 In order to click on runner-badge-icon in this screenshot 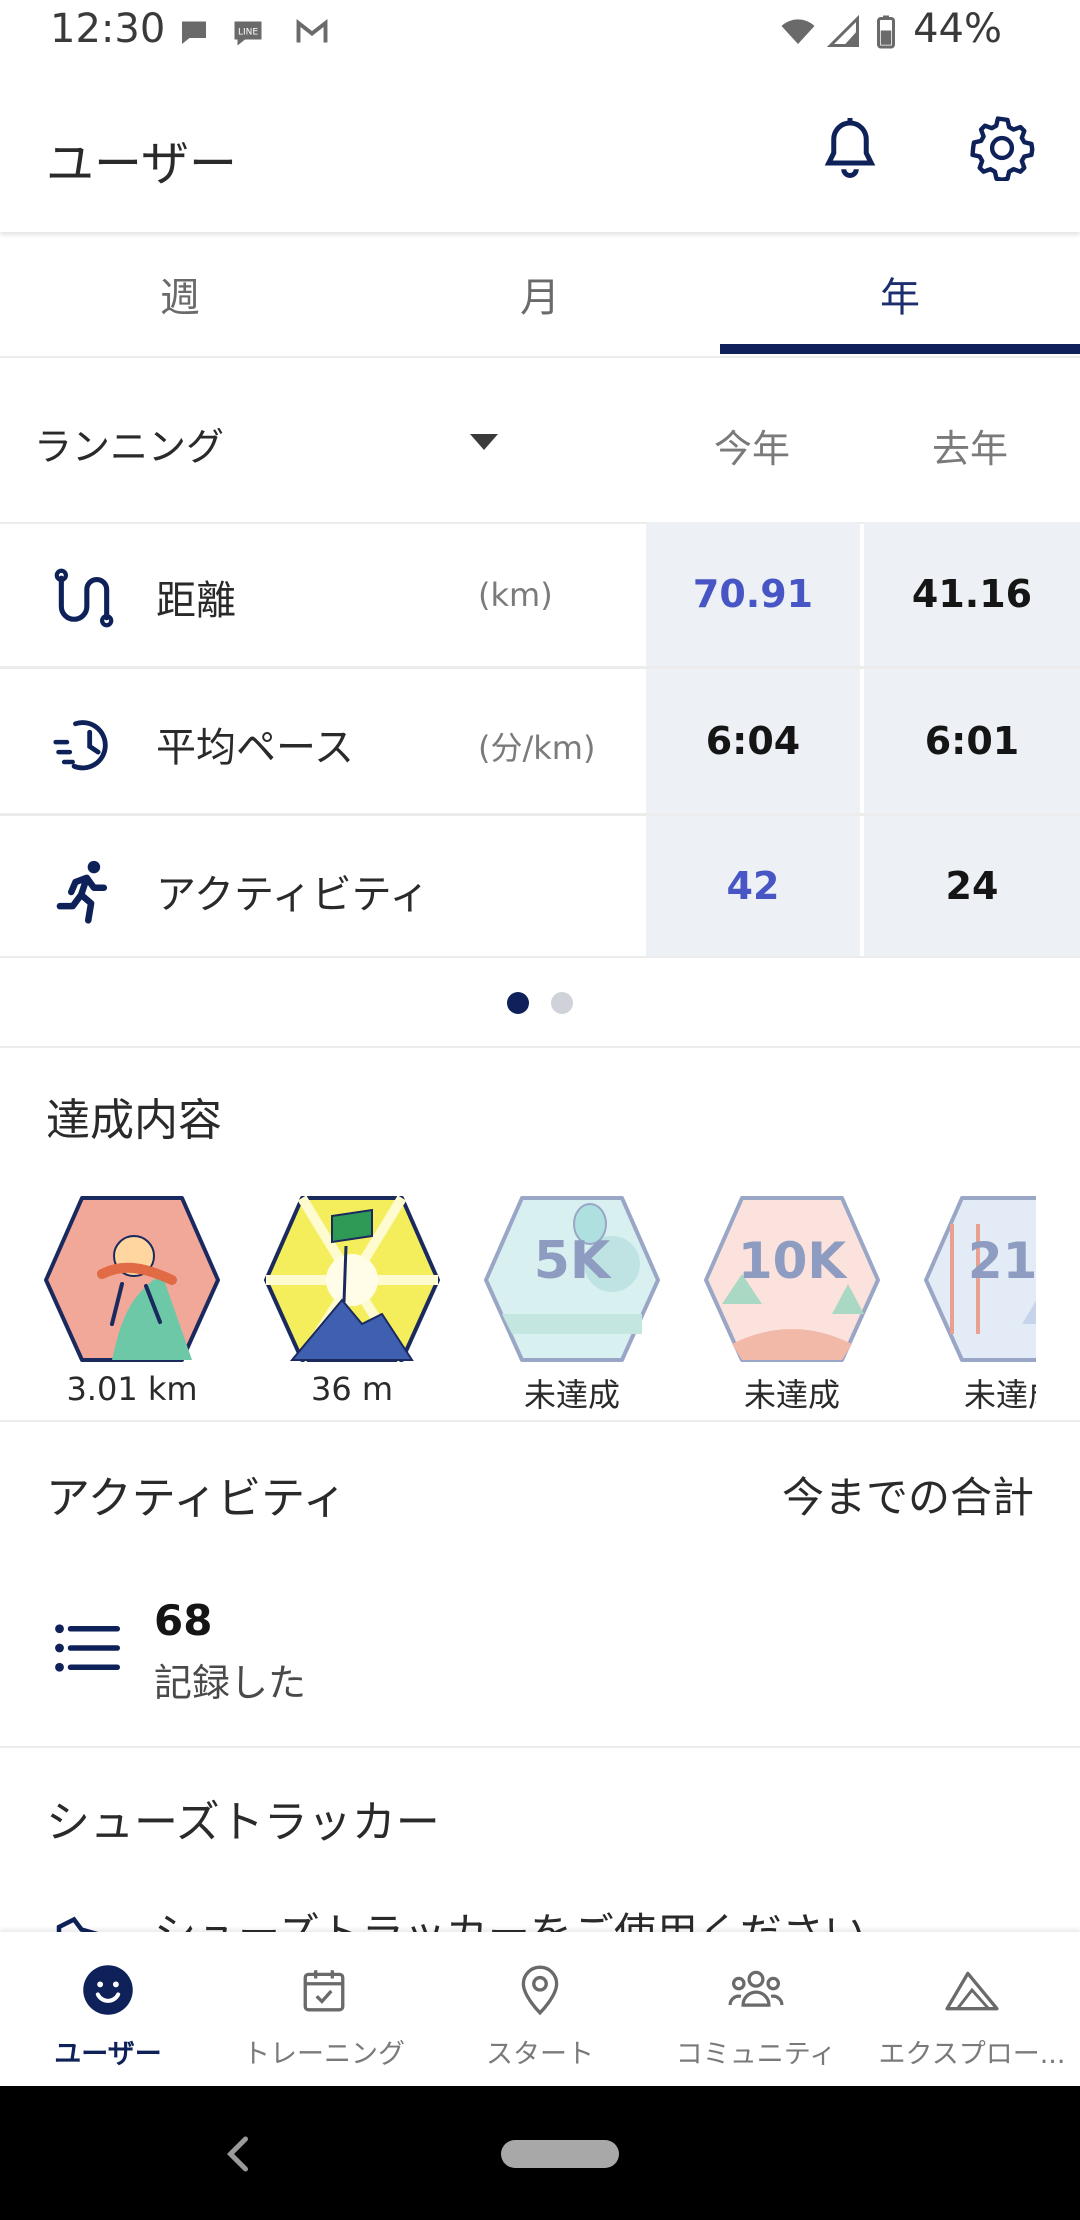, I will do `click(132, 1279)`.